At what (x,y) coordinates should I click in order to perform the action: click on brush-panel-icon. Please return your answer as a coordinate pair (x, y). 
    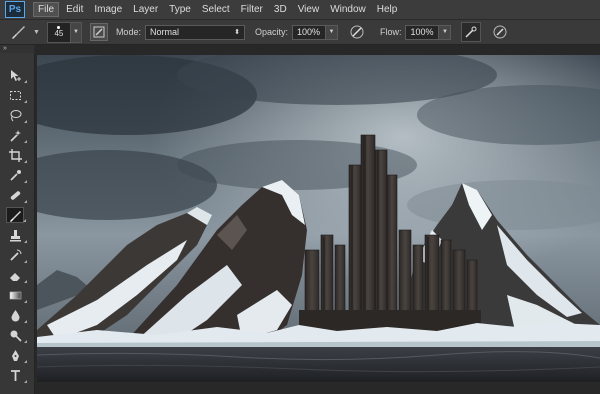
    Looking at the image, I should click on (99, 32).